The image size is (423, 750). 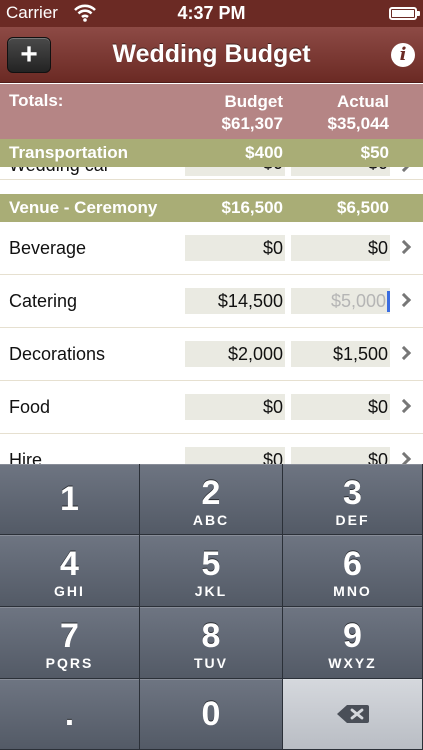 What do you see at coordinates (352, 493) in the screenshot?
I see `key-digit: 3` at bounding box center [352, 493].